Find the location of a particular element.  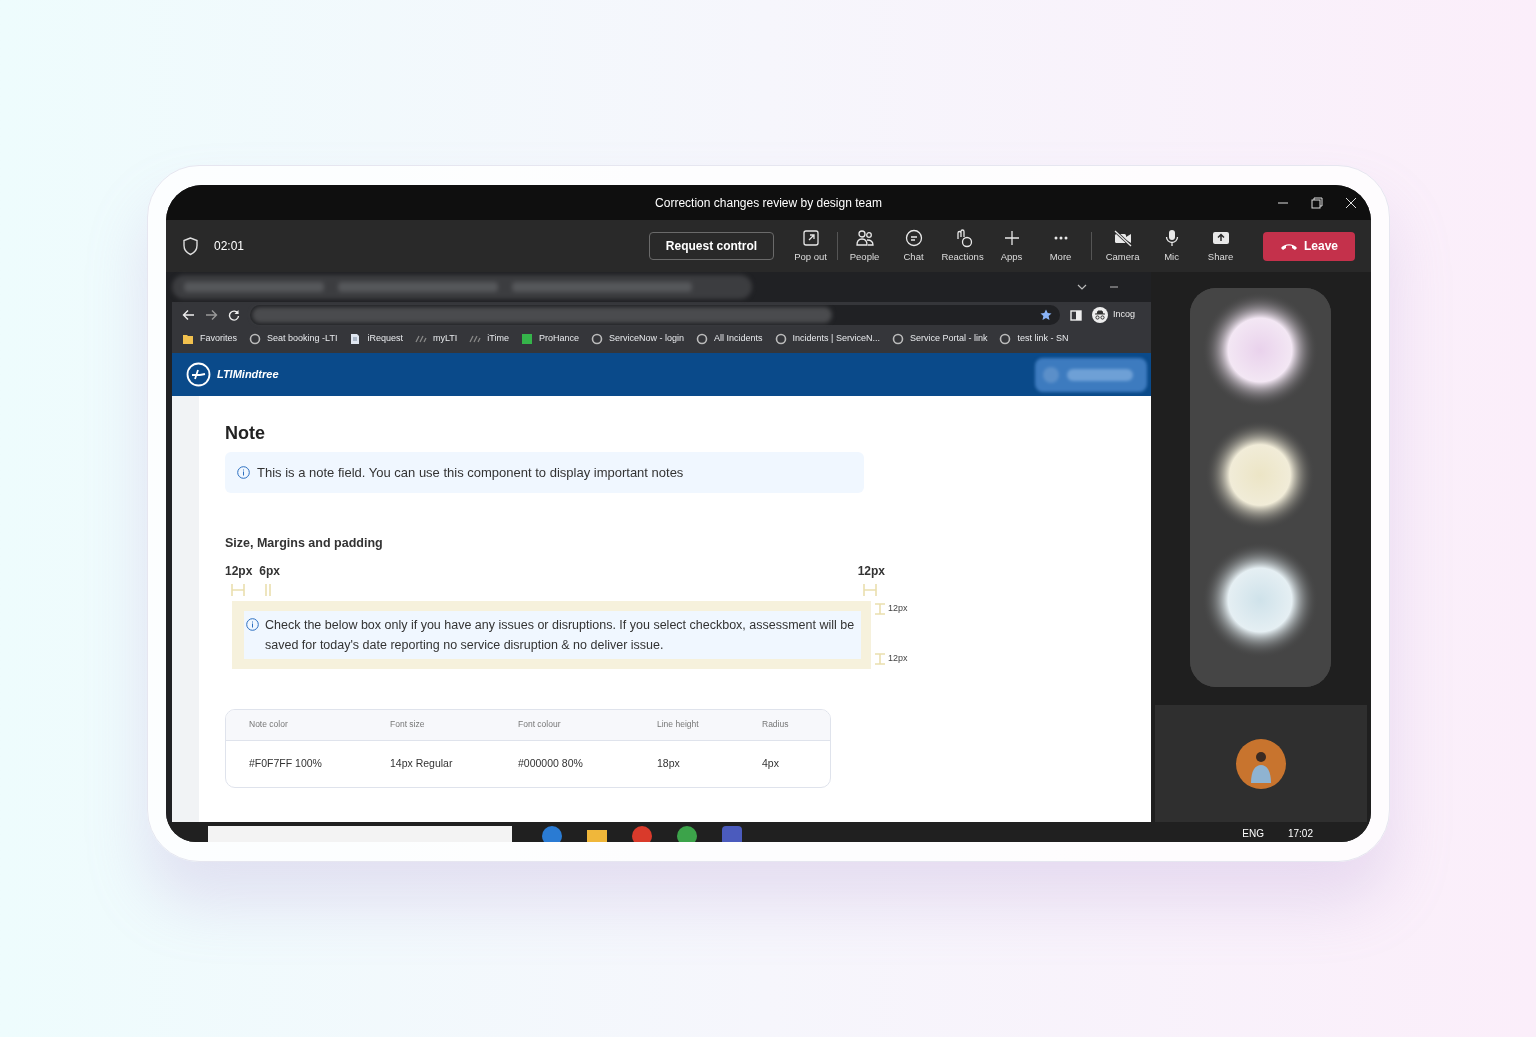

incognito-icon is located at coordinates (1100, 315).